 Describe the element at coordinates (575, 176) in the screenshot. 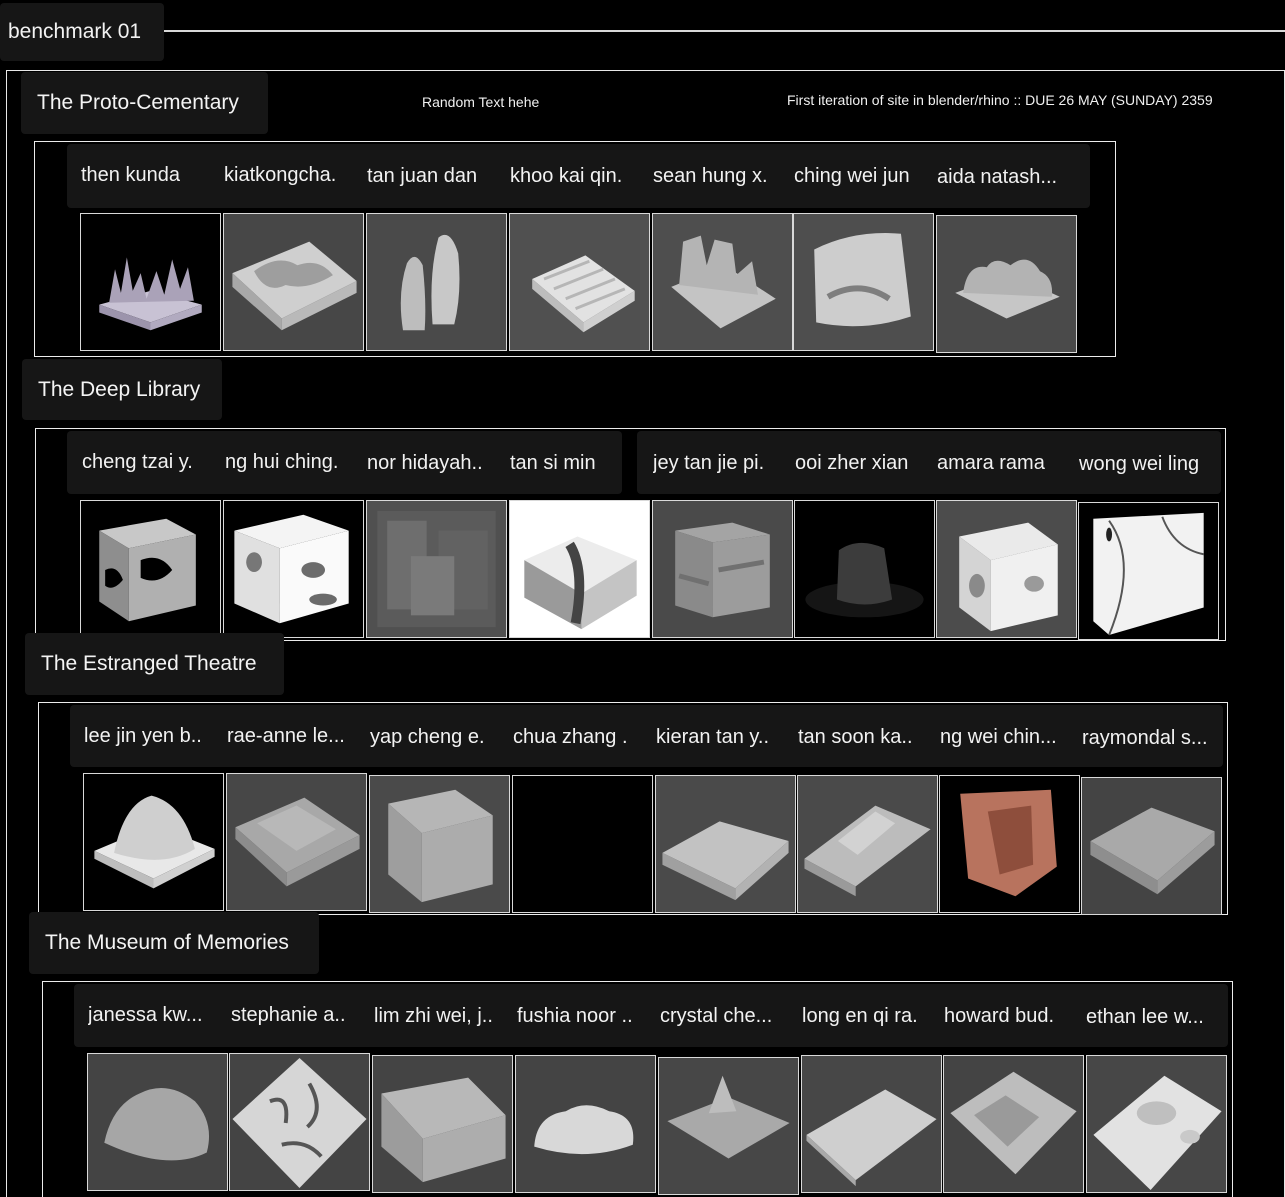

I see `entry-name: khoo kai qin.` at that location.